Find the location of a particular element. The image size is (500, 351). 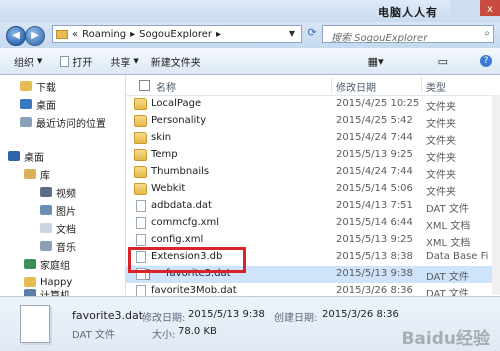

recent-places-icon is located at coordinates (26, 122).